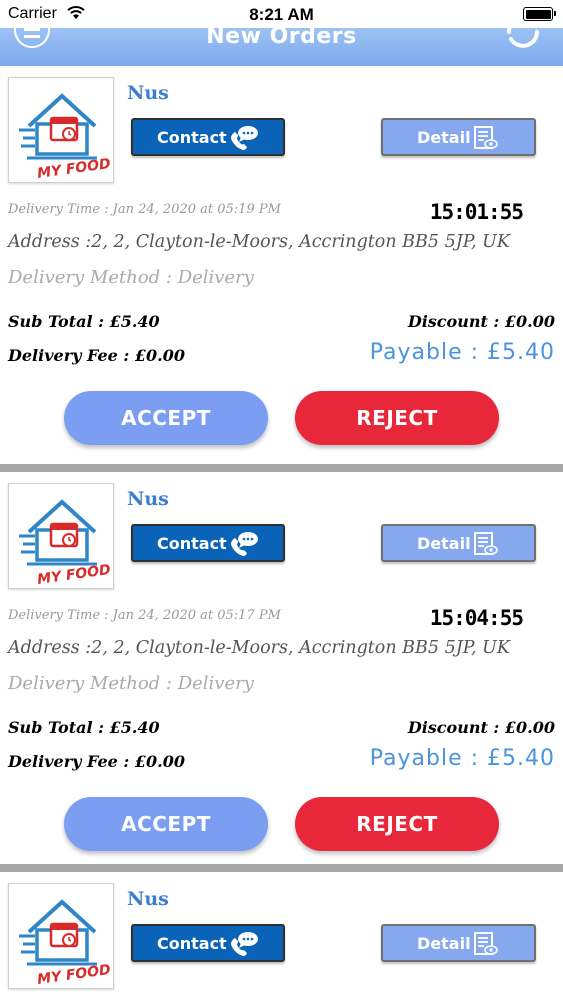 This screenshot has width=563, height=1000. I want to click on clock: 8:21 AM, so click(281, 14).